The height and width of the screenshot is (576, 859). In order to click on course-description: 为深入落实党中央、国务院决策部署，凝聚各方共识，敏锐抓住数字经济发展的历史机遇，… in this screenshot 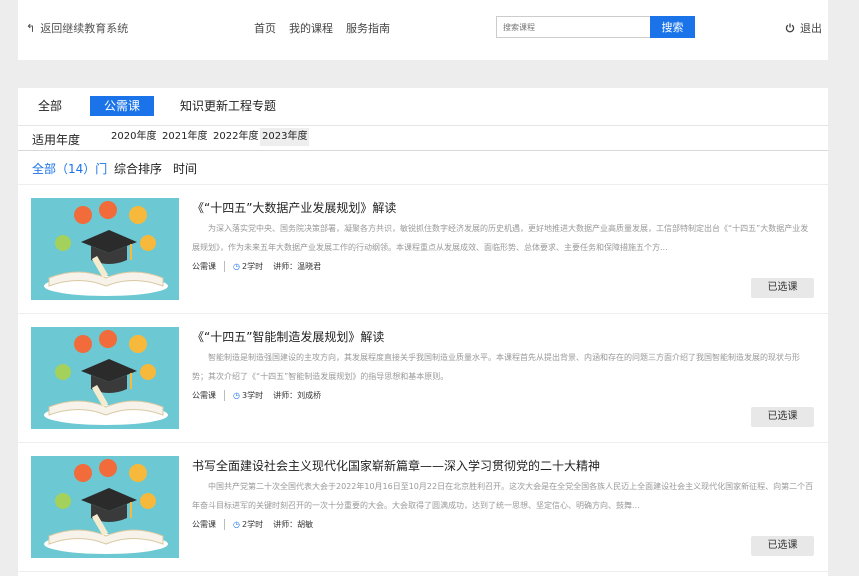, I will do `click(500, 238)`.